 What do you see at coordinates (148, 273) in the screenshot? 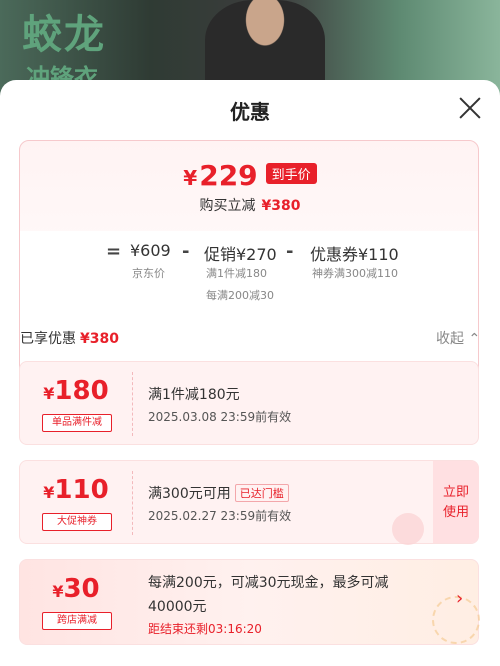
I see `jd-price-caption: 京东价` at bounding box center [148, 273].